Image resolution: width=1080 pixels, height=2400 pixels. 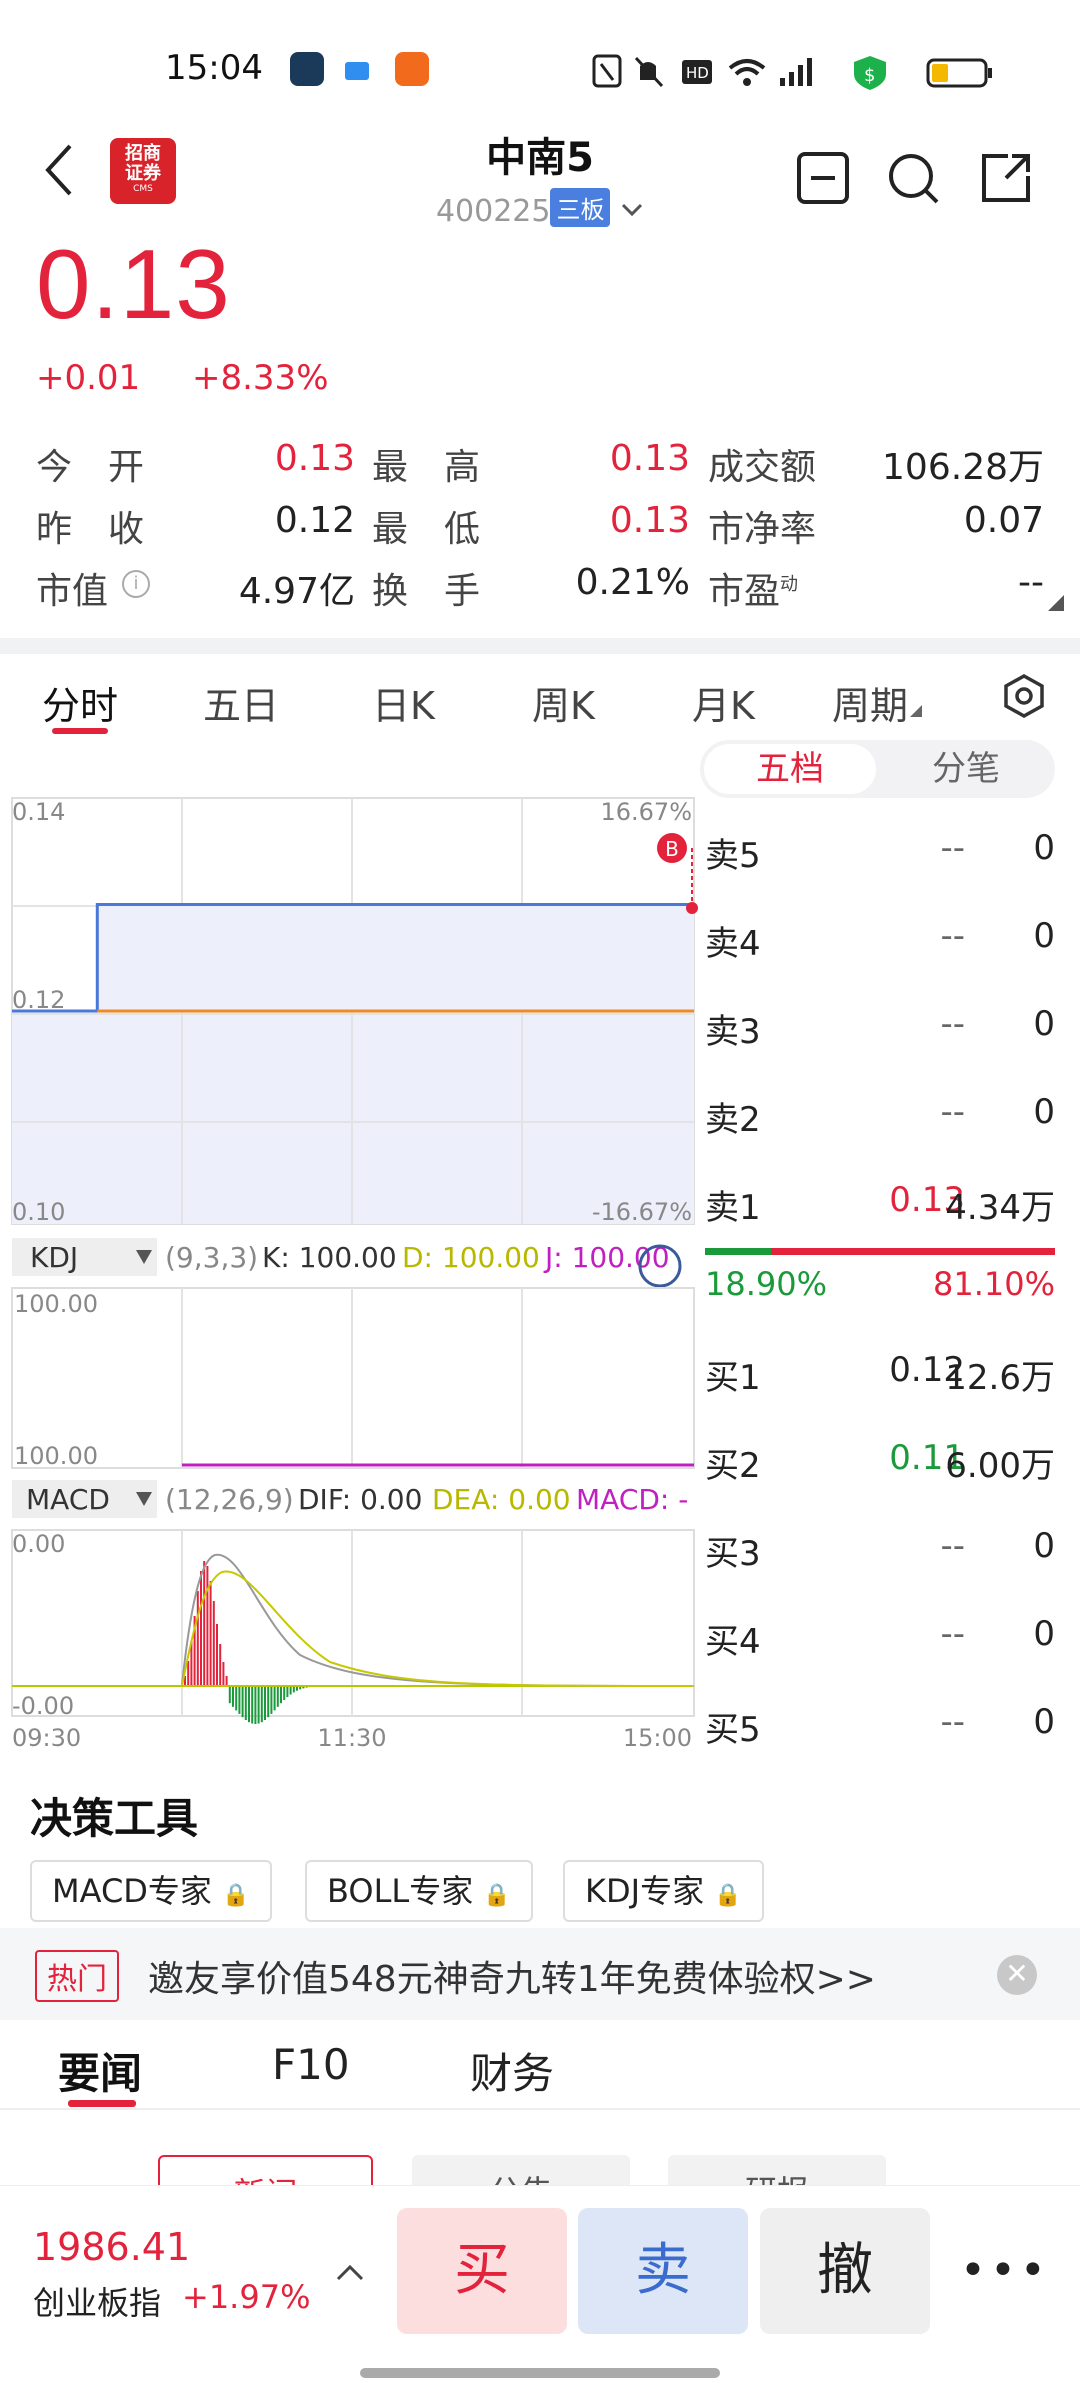 What do you see at coordinates (260, 378) in the screenshot?
I see `price-change-pct: +8.33%` at bounding box center [260, 378].